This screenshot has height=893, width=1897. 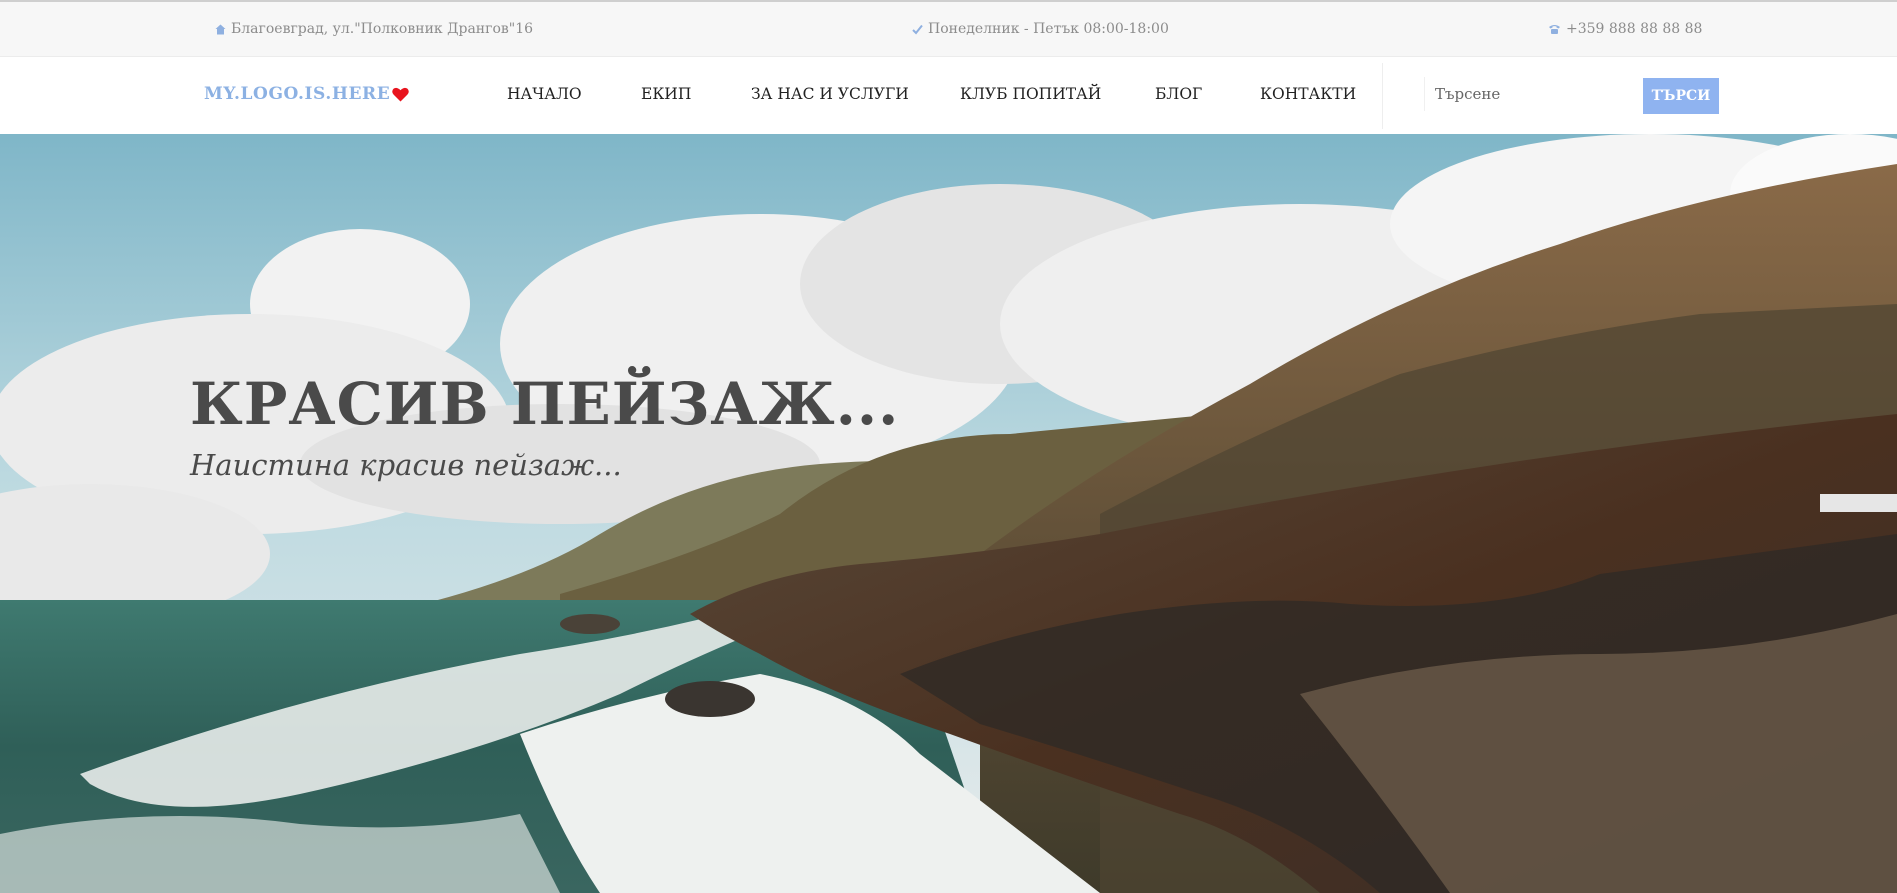 What do you see at coordinates (401, 94) in the screenshot?
I see `heart-icon` at bounding box center [401, 94].